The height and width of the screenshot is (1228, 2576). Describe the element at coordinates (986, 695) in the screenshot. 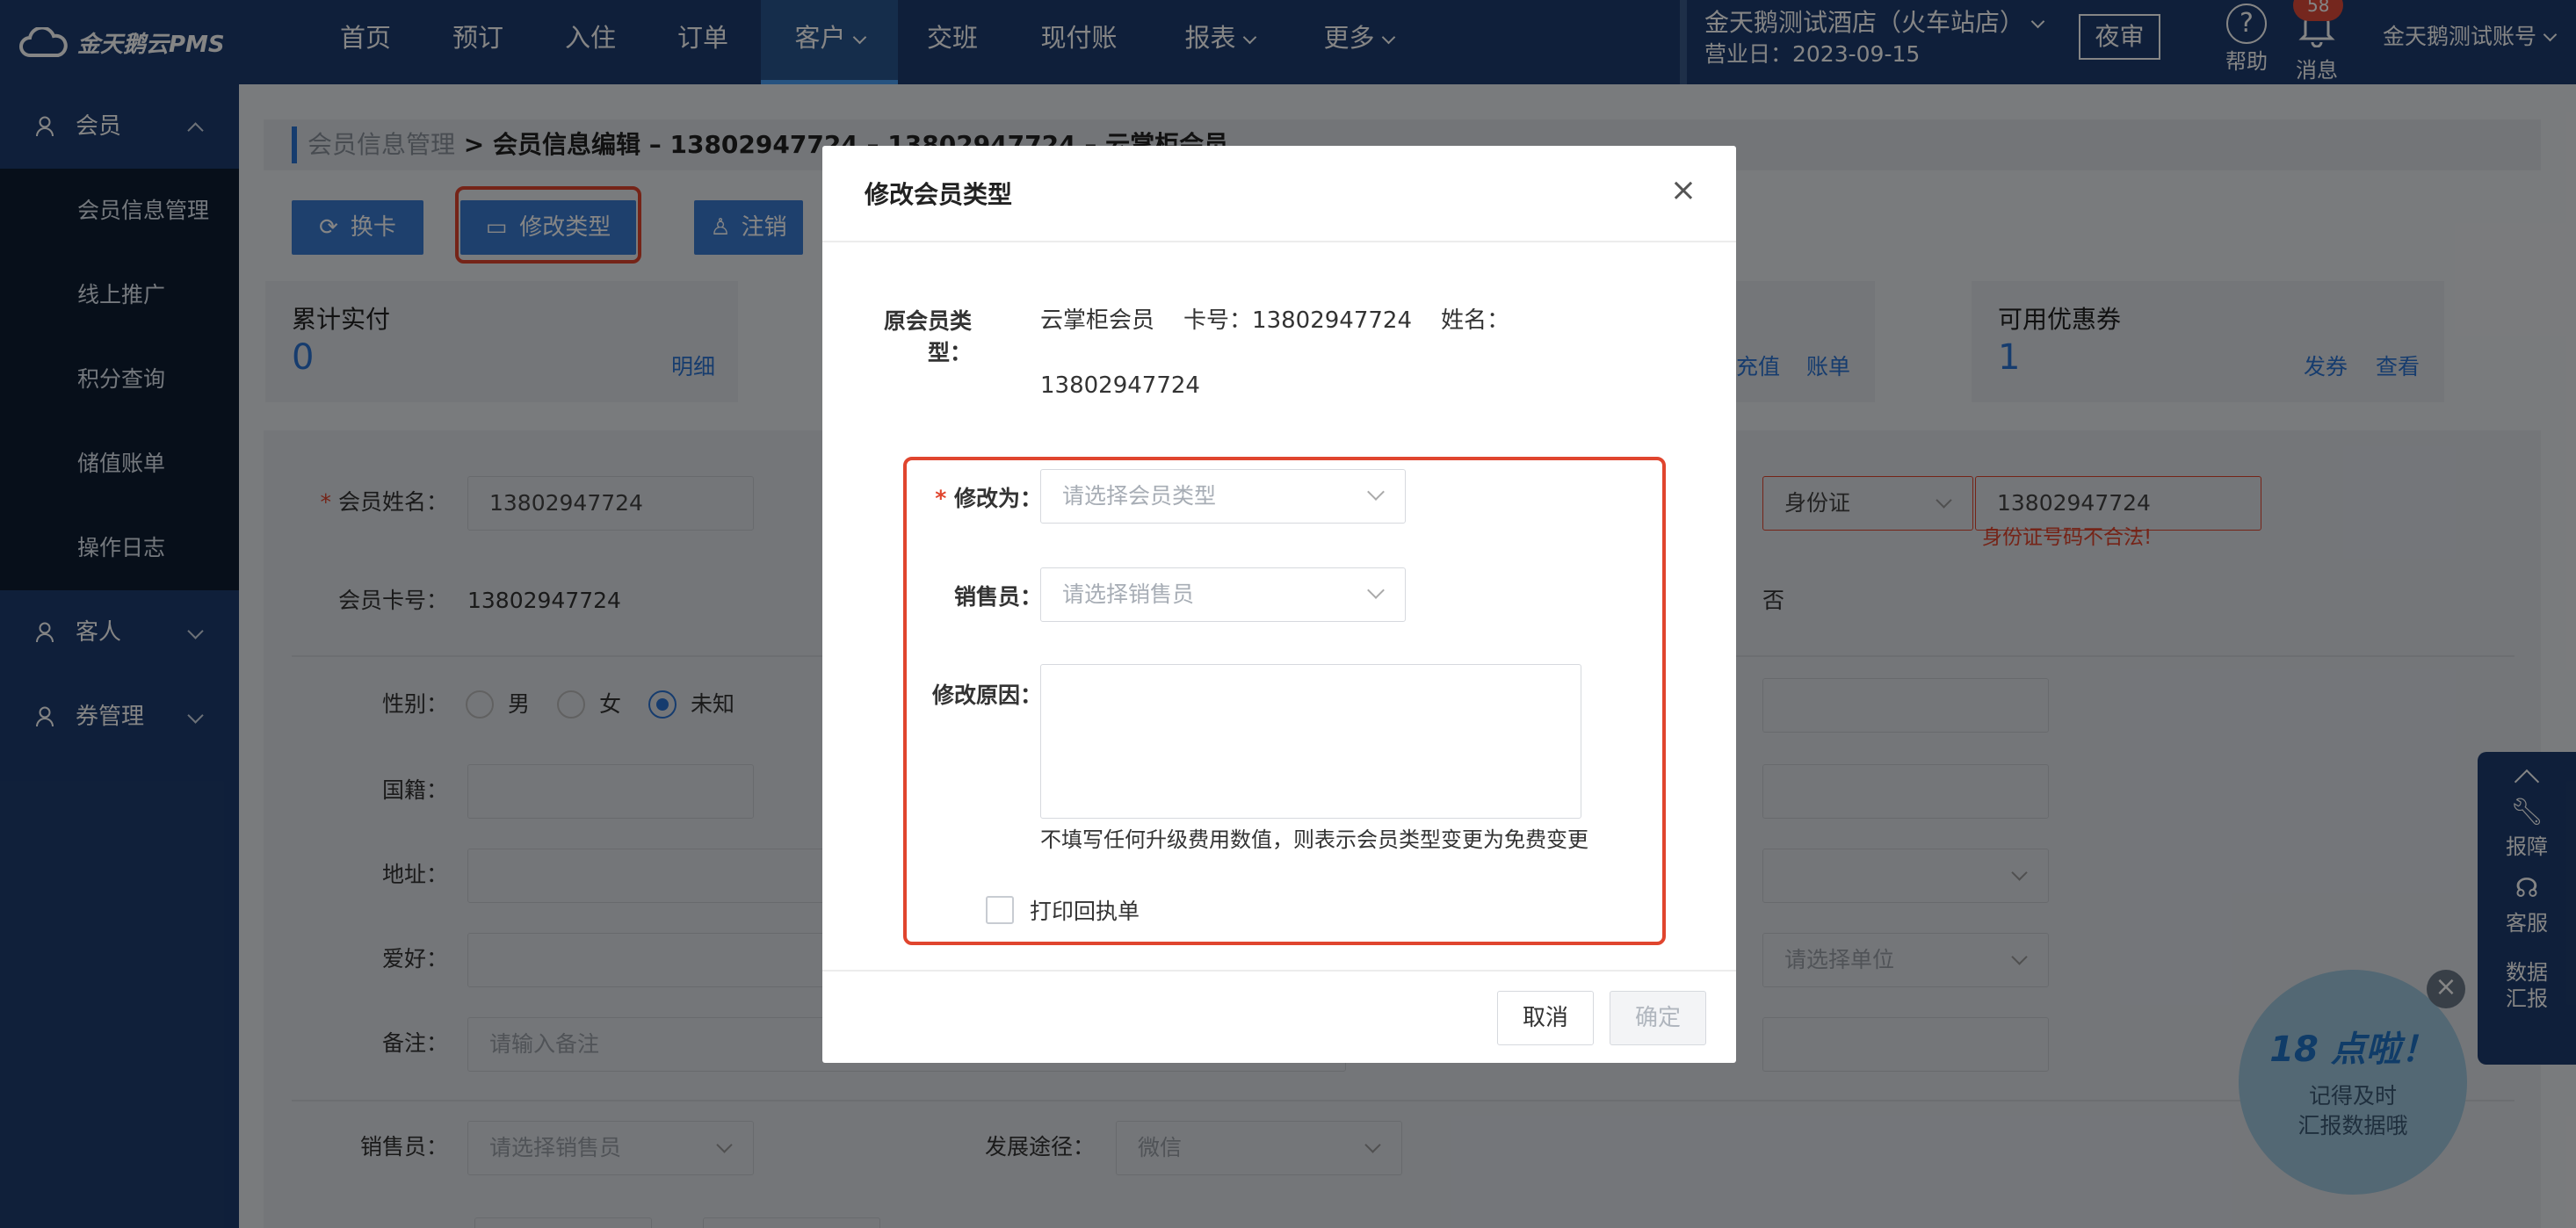

I see `change-reason-label: 修改原因：` at that location.